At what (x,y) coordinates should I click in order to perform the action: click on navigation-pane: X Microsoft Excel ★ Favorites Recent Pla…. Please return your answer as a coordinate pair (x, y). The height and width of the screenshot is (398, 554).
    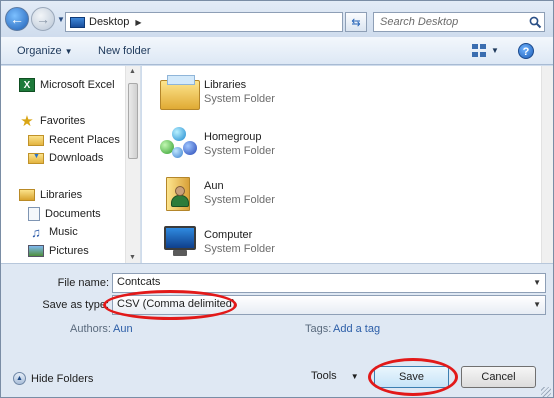
    Looking at the image, I should click on (71, 164).